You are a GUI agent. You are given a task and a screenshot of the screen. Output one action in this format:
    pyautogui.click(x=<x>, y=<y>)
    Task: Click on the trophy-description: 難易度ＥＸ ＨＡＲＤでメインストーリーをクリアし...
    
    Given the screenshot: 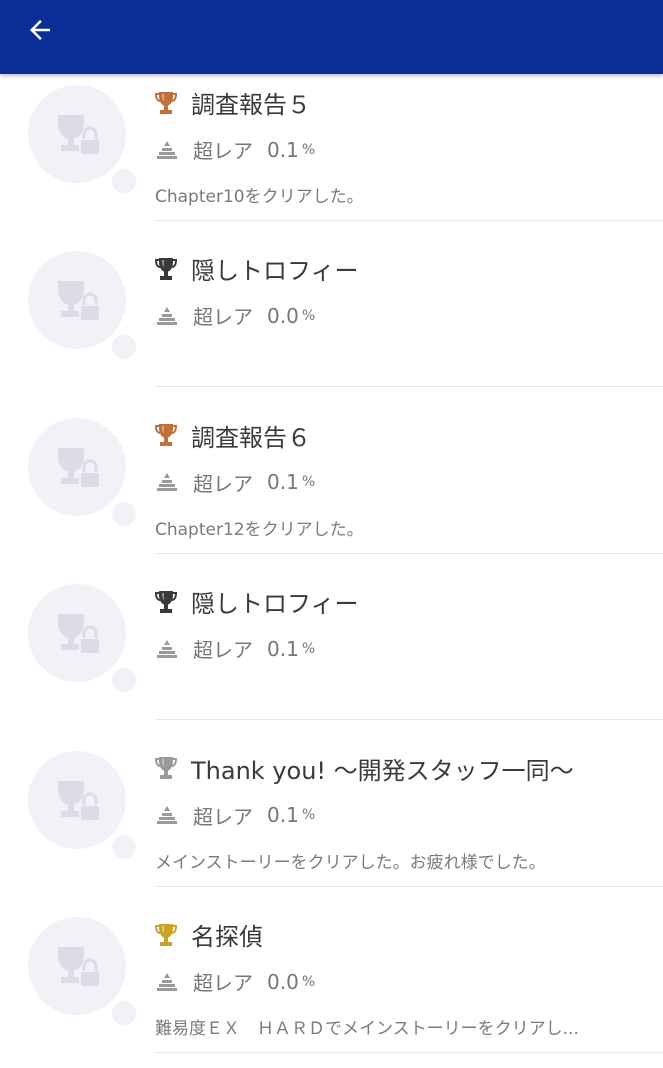 What is the action you would take?
    pyautogui.click(x=367, y=1029)
    